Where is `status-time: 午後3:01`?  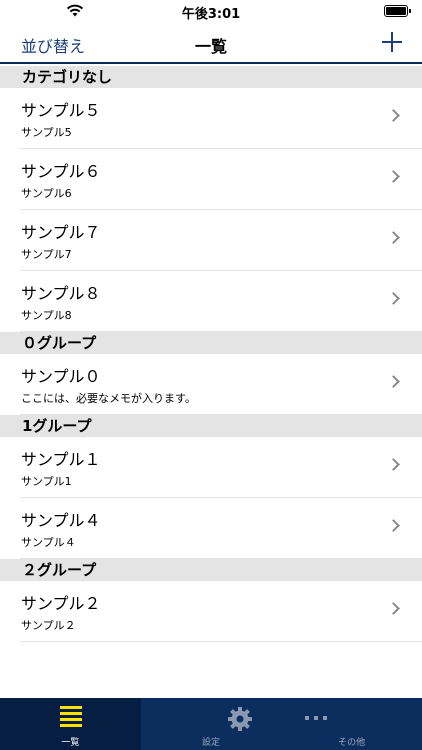 status-time: 午後3:01 is located at coordinates (211, 14).